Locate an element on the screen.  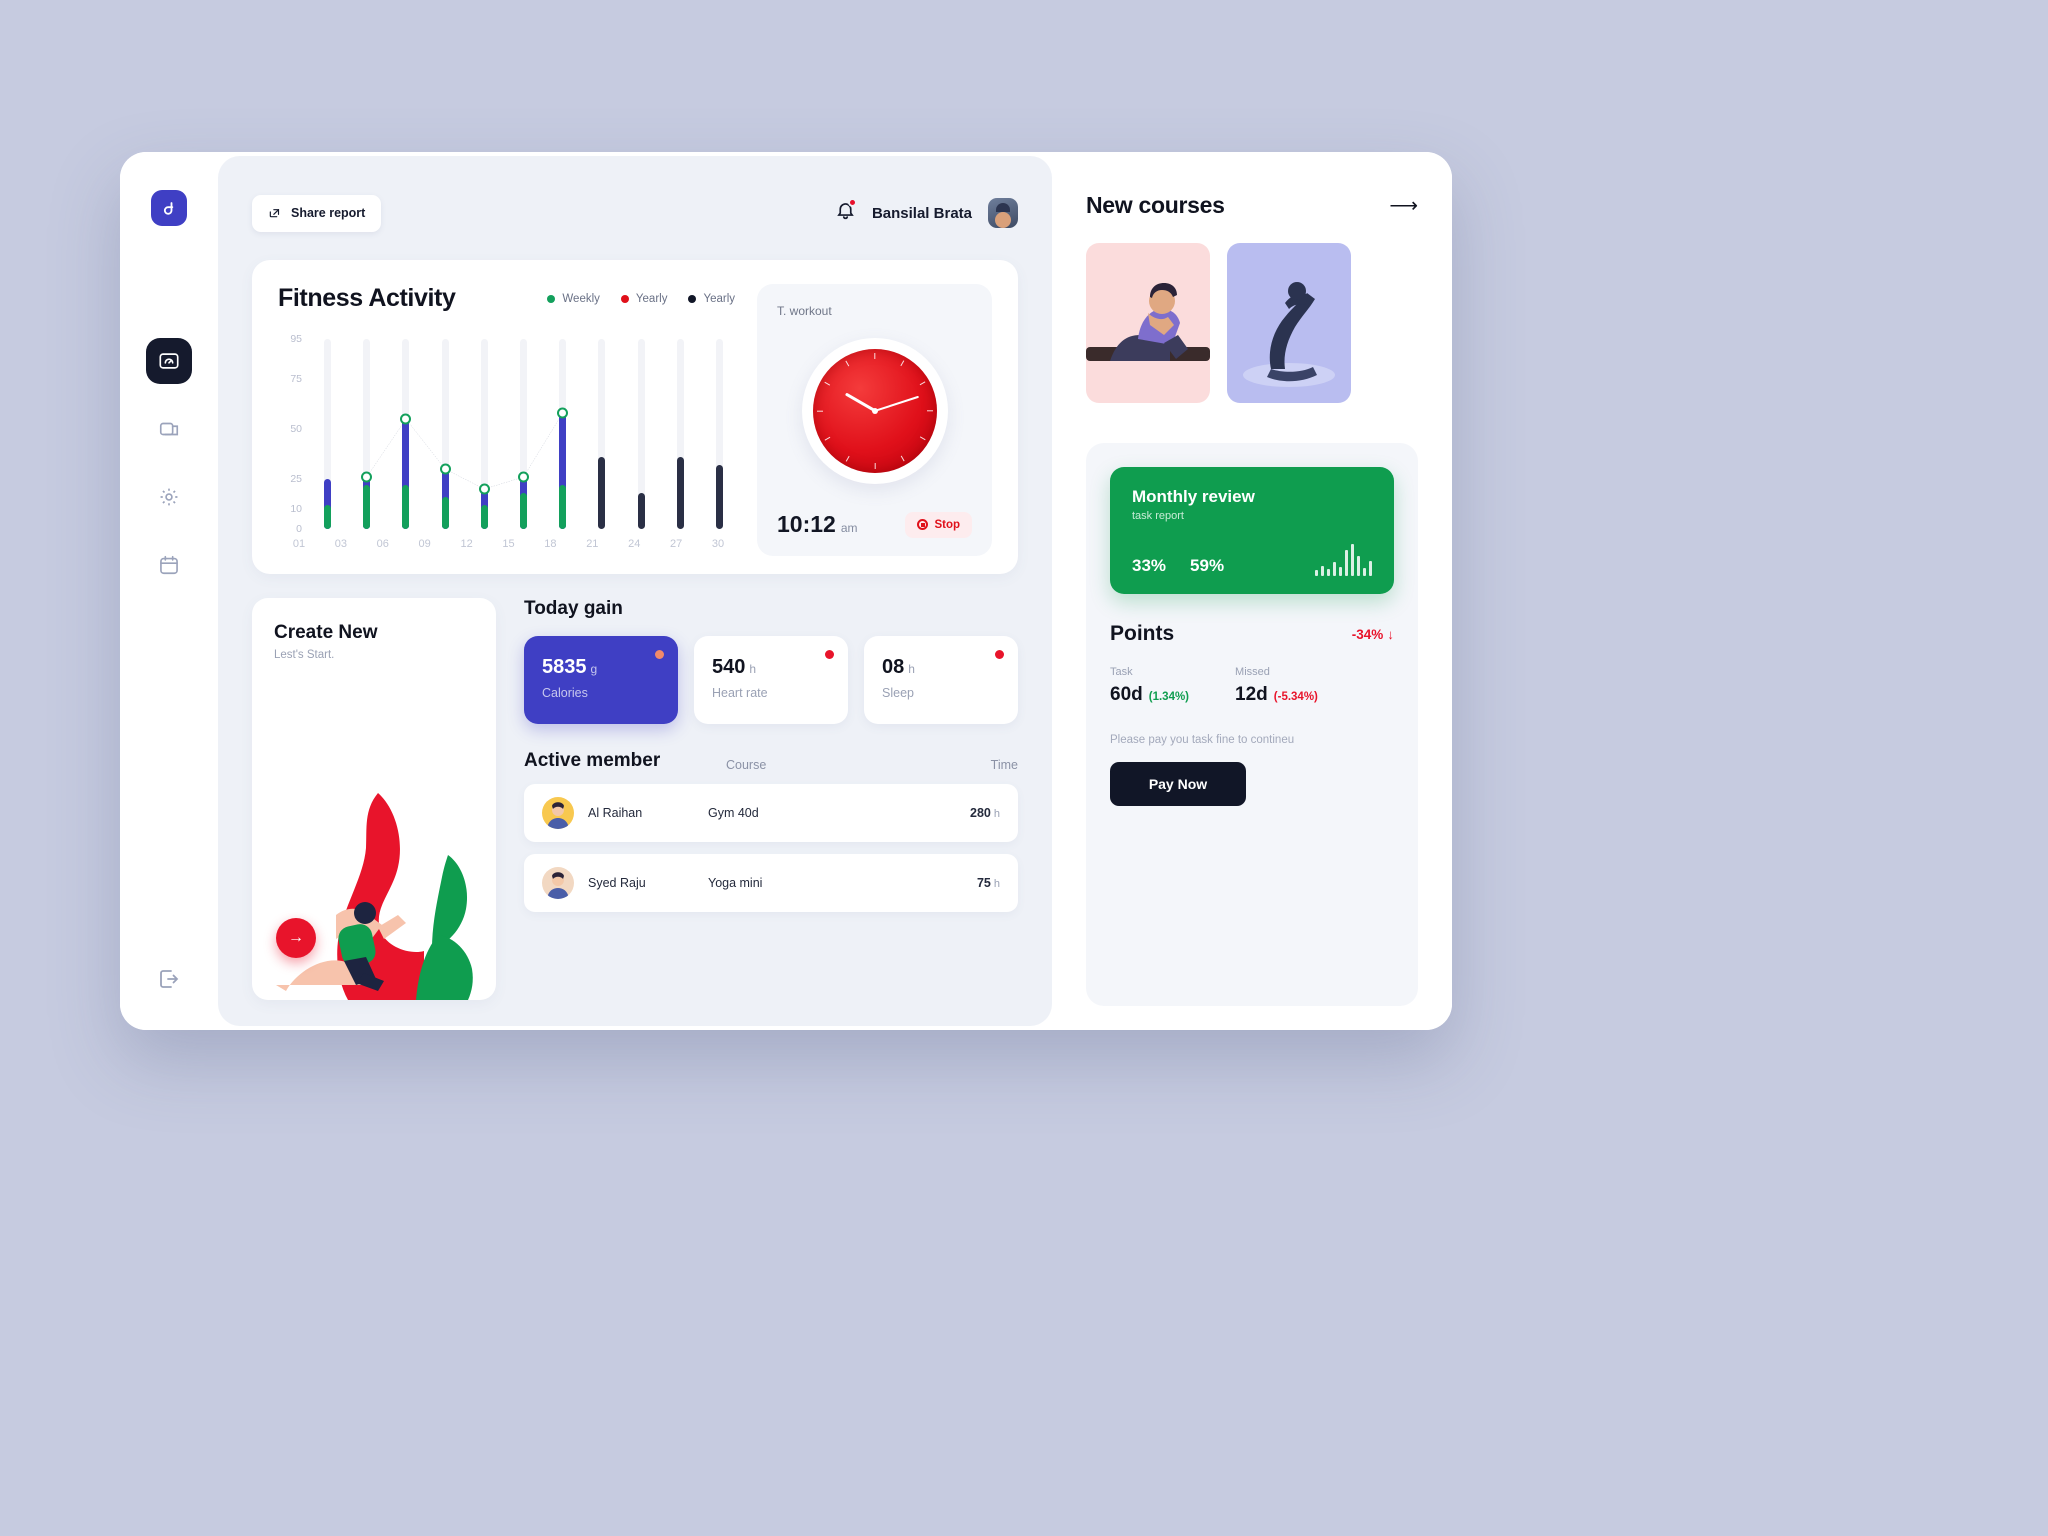
sidebar-item-settings is located at coordinates (169, 497).